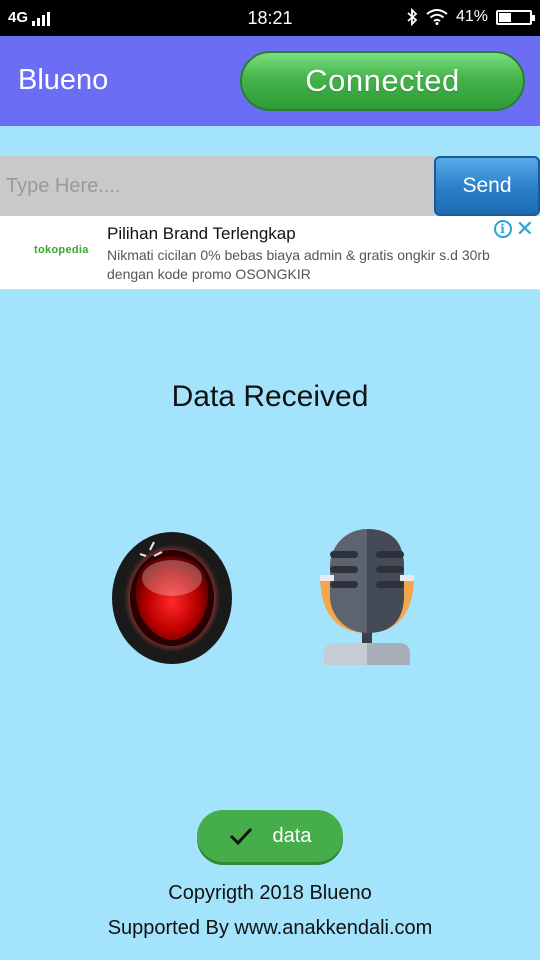  Describe the element at coordinates (525, 229) in the screenshot. I see `ad-close-icon: ✕` at that location.